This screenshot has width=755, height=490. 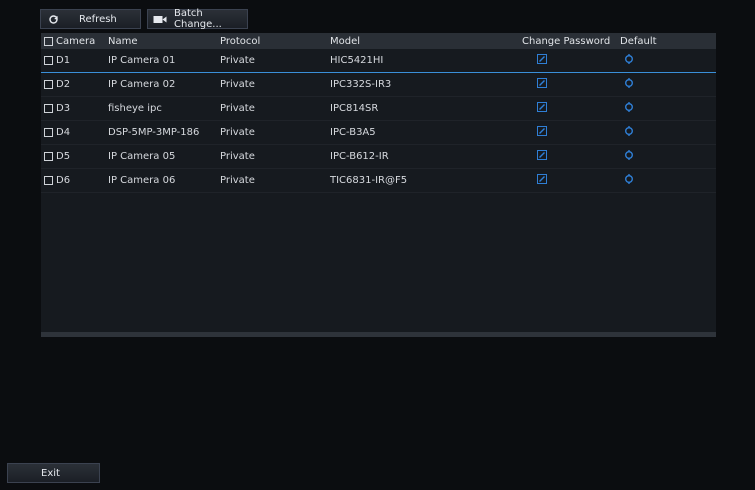 I want to click on exit-button: Exit, so click(x=53, y=473).